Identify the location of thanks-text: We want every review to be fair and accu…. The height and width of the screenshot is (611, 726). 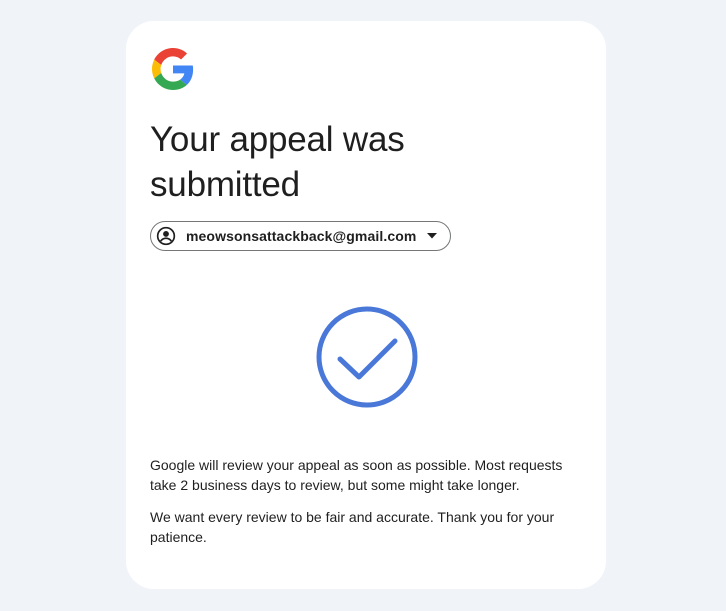
(352, 527).